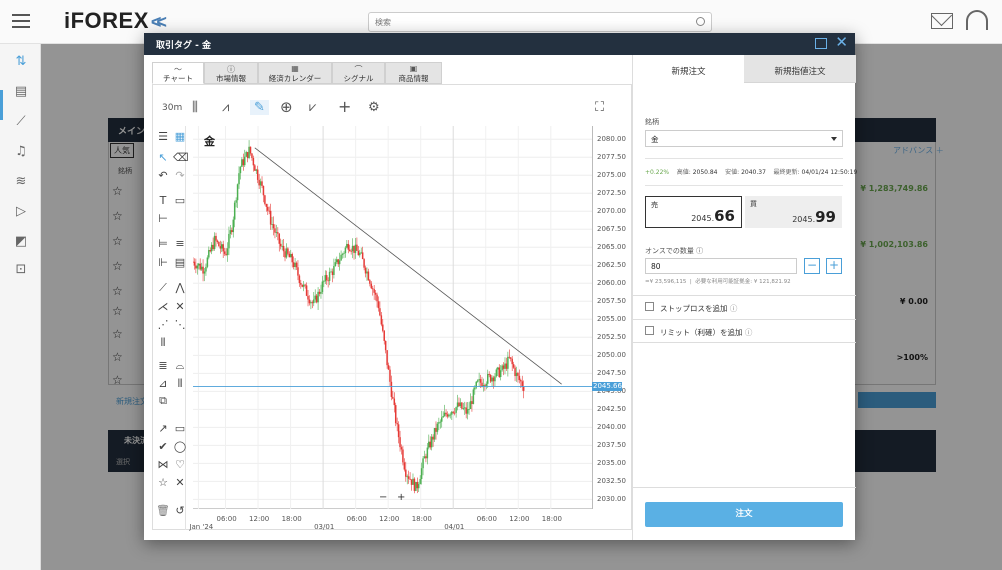 Image resolution: width=1002 pixels, height=570 pixels. I want to click on tab-market-info: ⓘ 市場情報, so click(231, 73).